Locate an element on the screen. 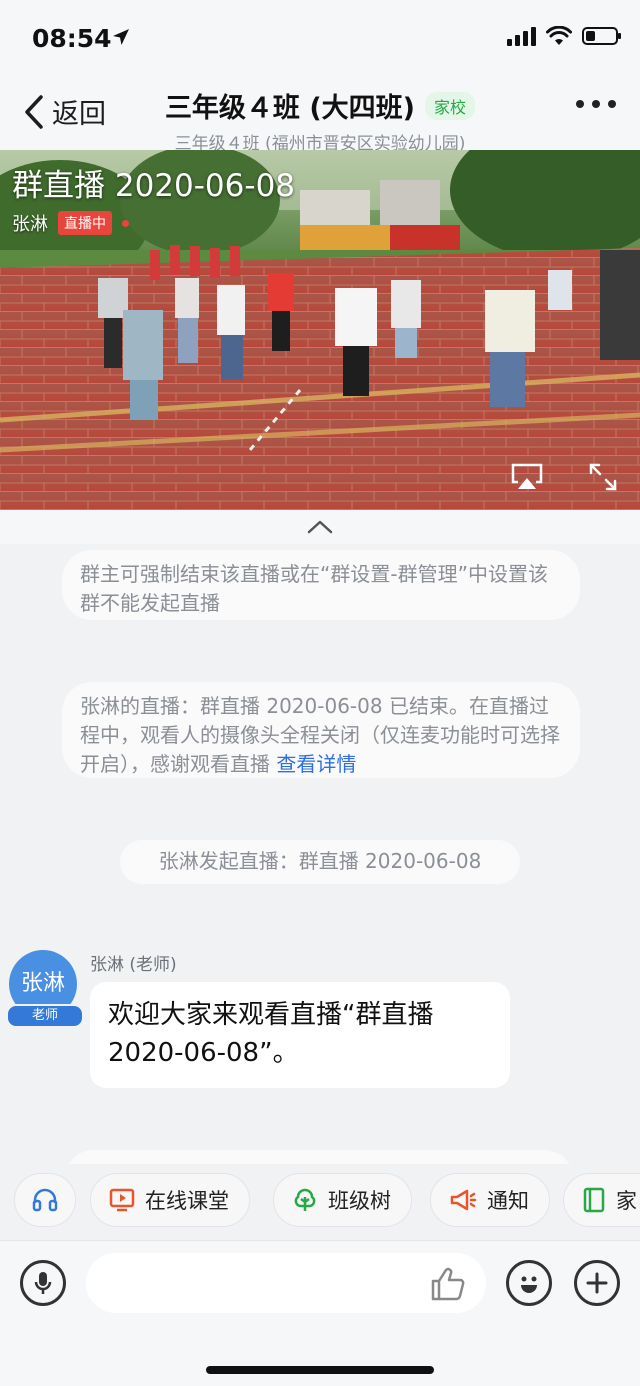 The height and width of the screenshot is (1386, 640). voice-button is located at coordinates (43, 1283).